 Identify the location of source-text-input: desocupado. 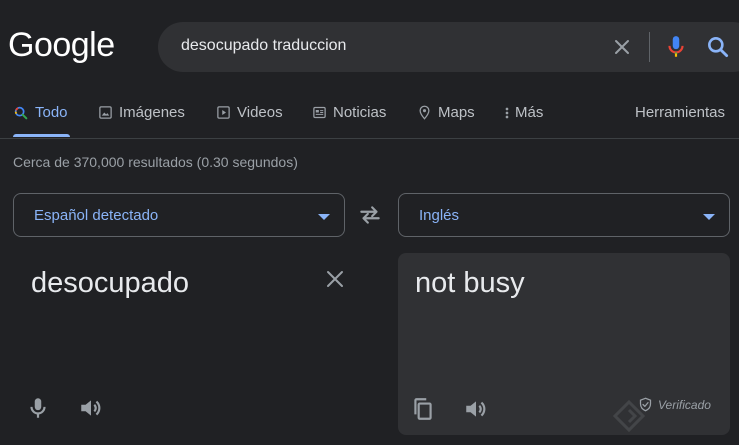
(110, 283).